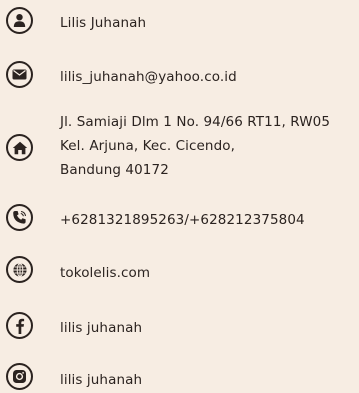  What do you see at coordinates (19, 269) in the screenshot?
I see `globe-icon` at bounding box center [19, 269].